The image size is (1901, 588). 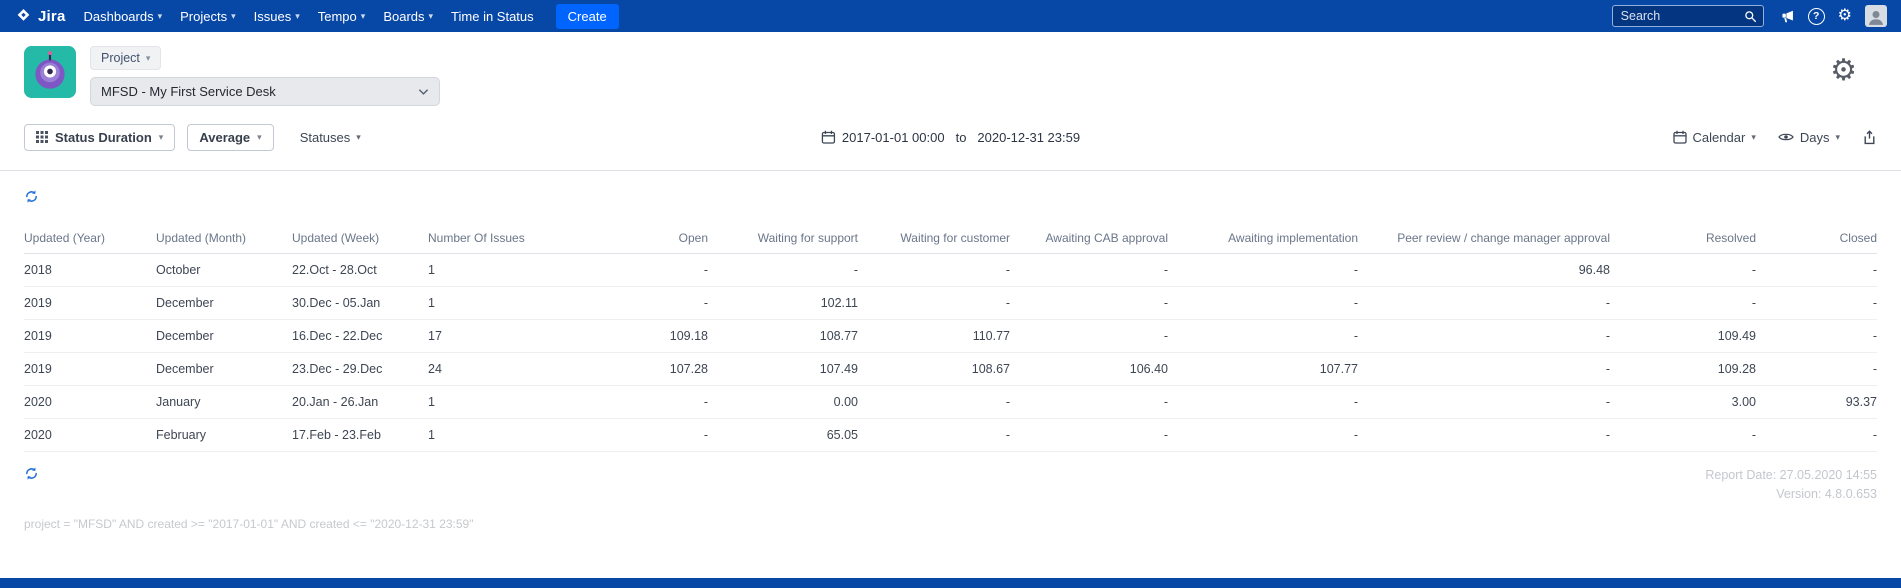 I want to click on unit-dropdown: Days ▾, so click(x=1809, y=137).